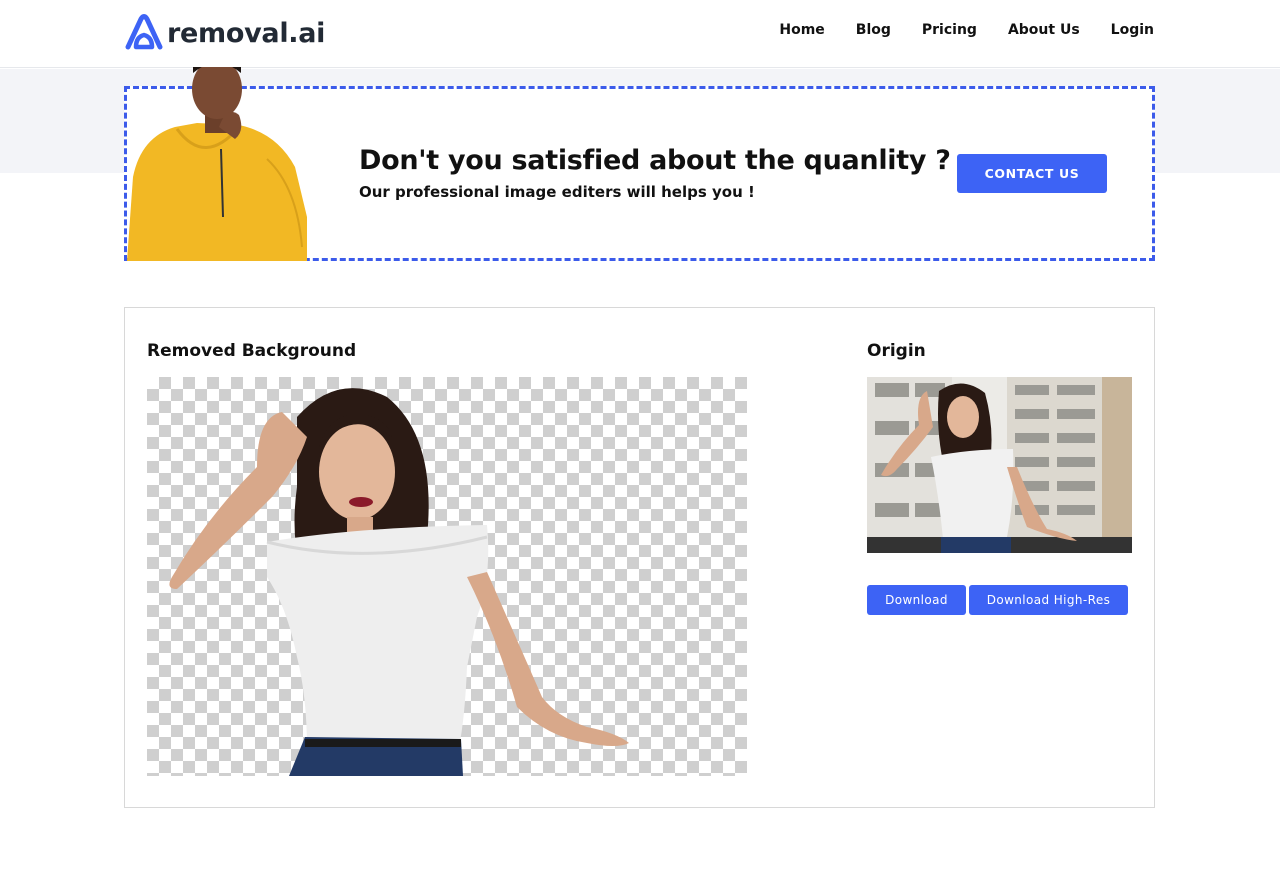 This screenshot has height=870, width=1280. I want to click on nav-pricing: Pricing, so click(949, 30).